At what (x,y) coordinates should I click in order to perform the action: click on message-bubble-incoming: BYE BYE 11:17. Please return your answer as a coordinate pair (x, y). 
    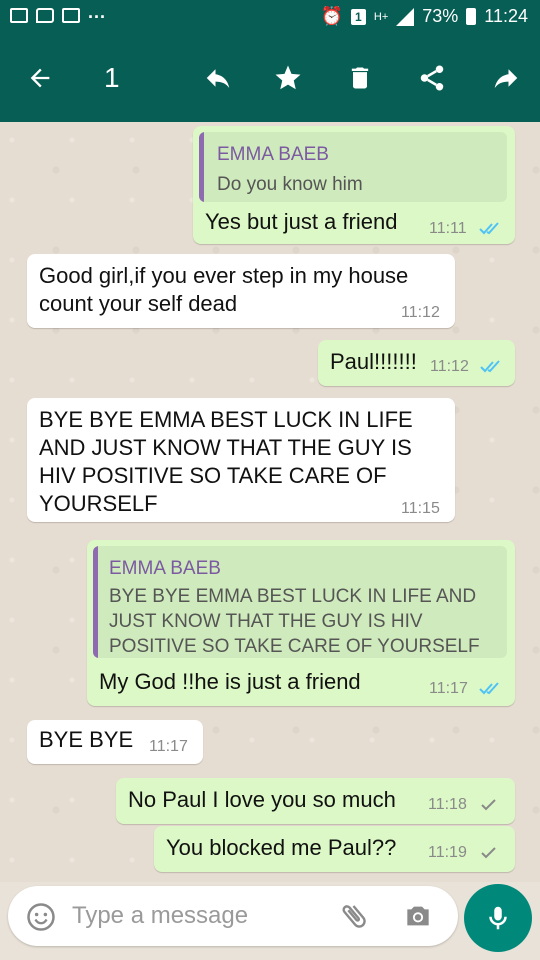
    Looking at the image, I should click on (115, 742).